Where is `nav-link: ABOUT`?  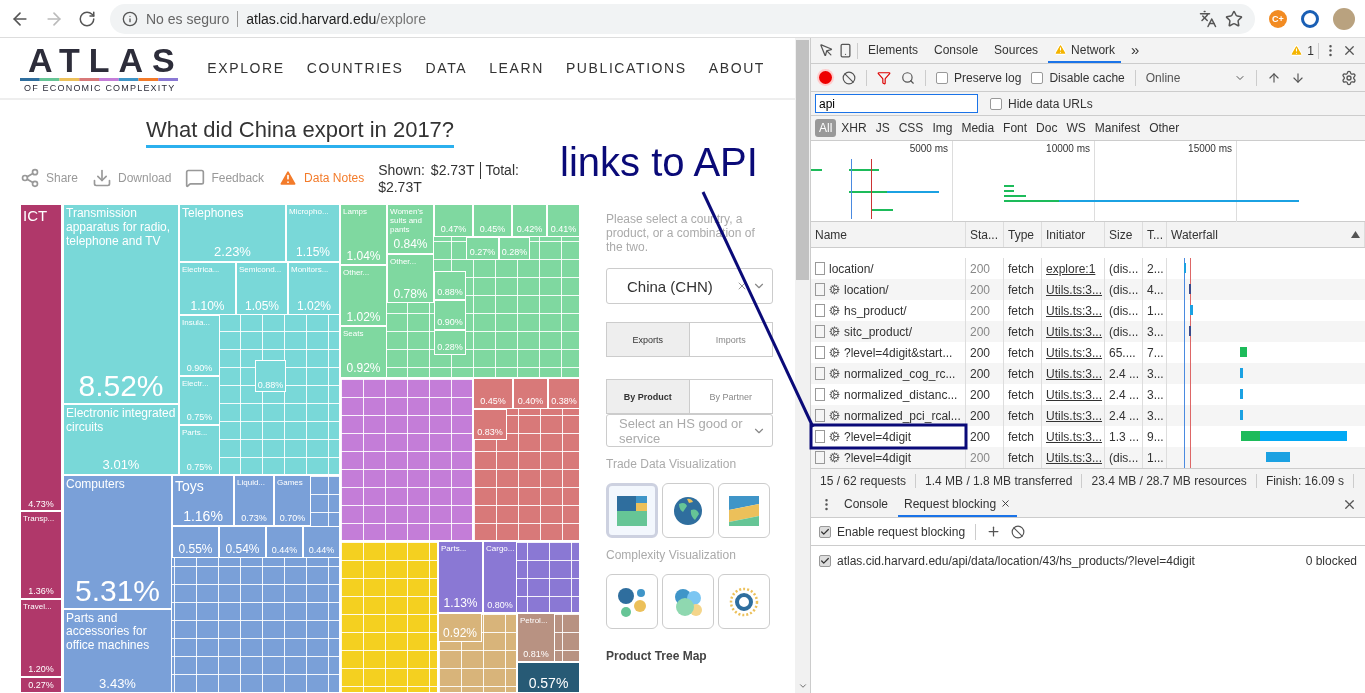
nav-link: ABOUT is located at coordinates (736, 68).